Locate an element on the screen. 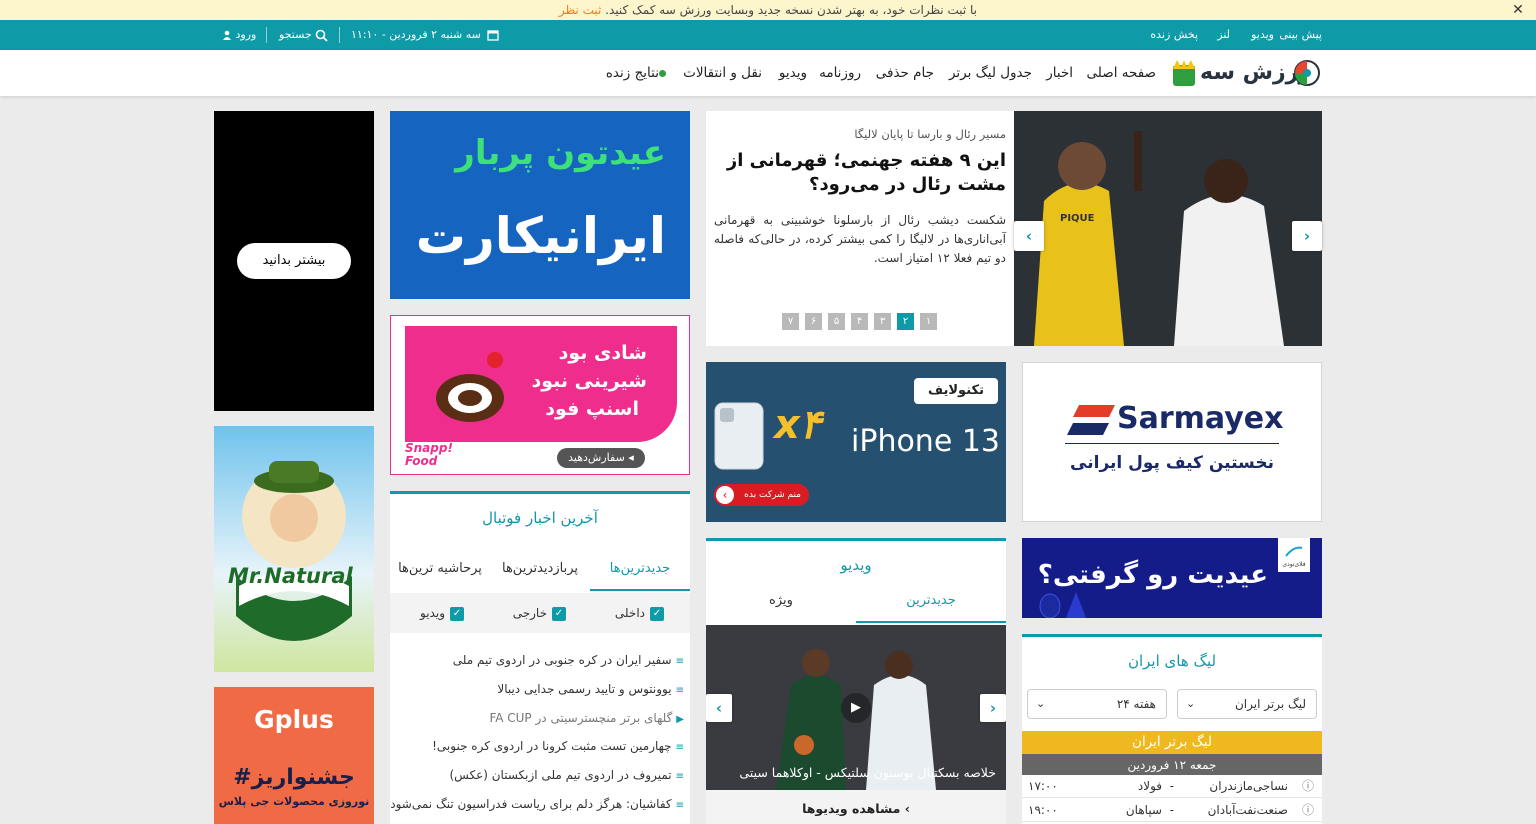 The width and height of the screenshot is (1536, 824). hero-prev-button: ‹ is located at coordinates (1029, 236).